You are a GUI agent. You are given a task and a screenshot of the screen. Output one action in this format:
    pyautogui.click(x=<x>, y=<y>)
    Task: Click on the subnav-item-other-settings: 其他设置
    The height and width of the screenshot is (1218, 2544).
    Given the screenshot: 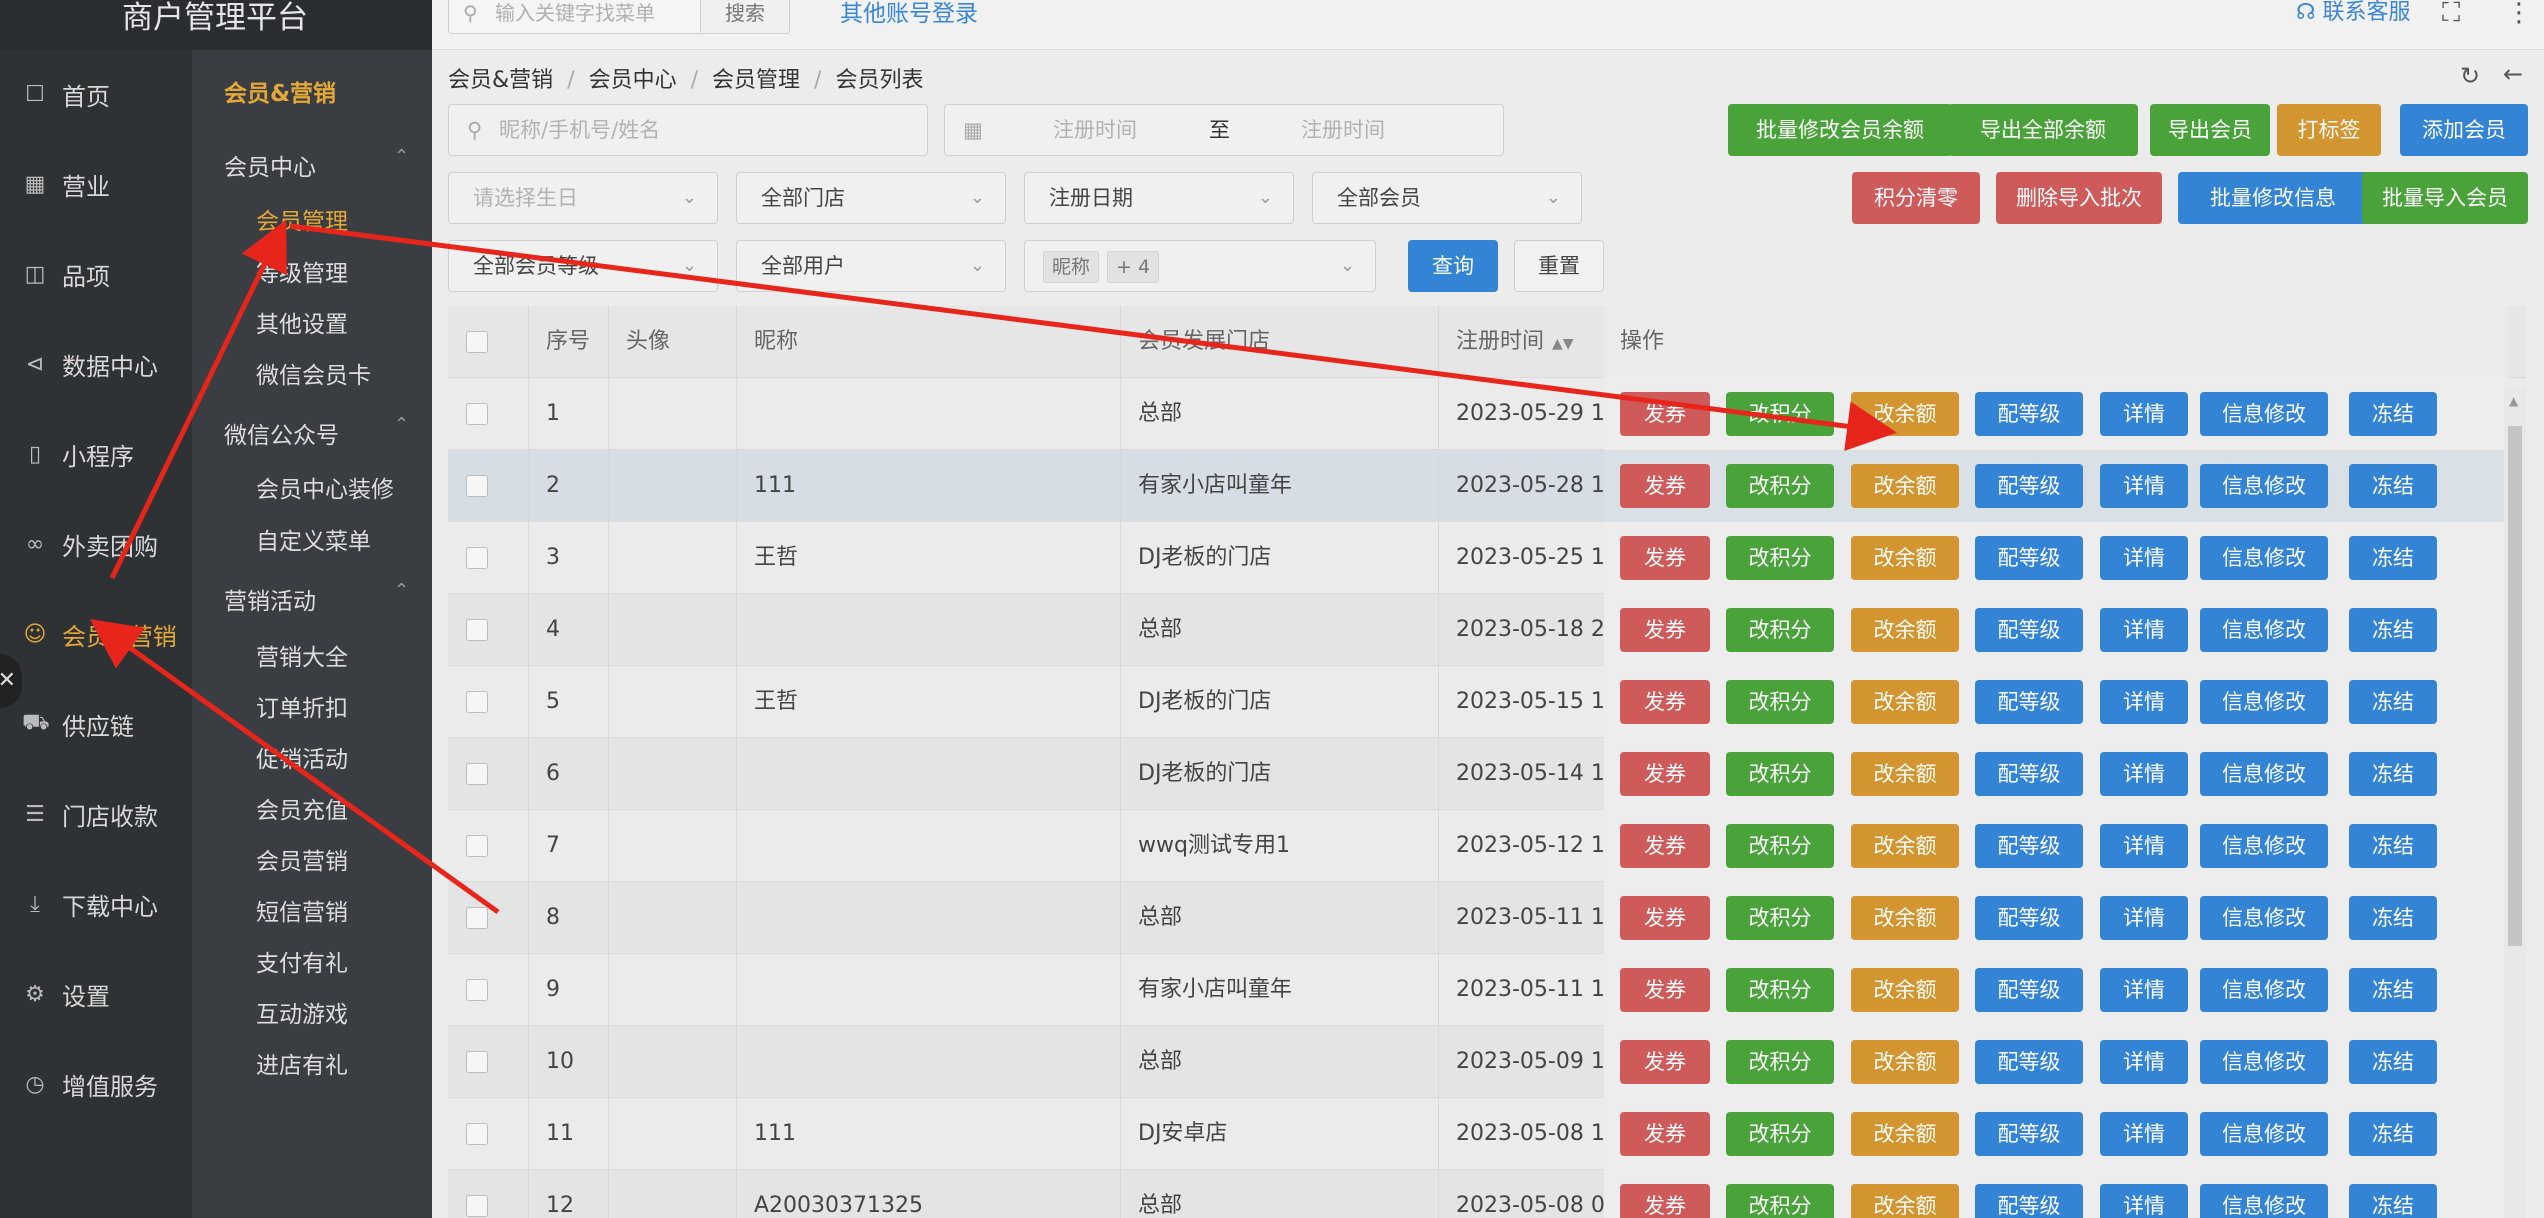 What is the action you would take?
    pyautogui.click(x=302, y=322)
    